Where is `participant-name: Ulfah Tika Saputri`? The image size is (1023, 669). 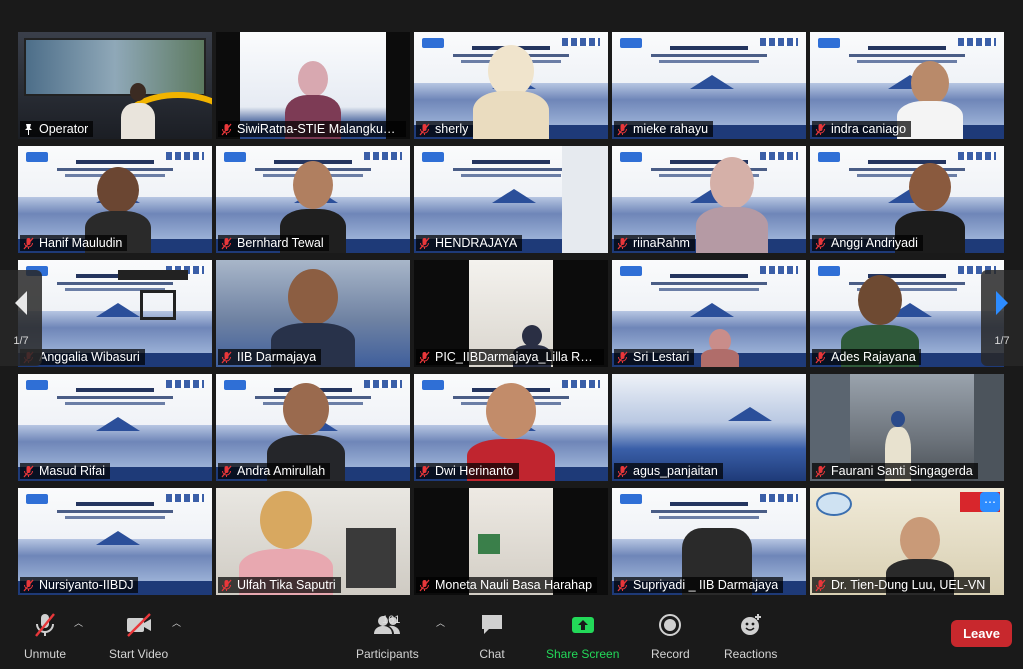 participant-name: Ulfah Tika Saputri is located at coordinates (286, 585).